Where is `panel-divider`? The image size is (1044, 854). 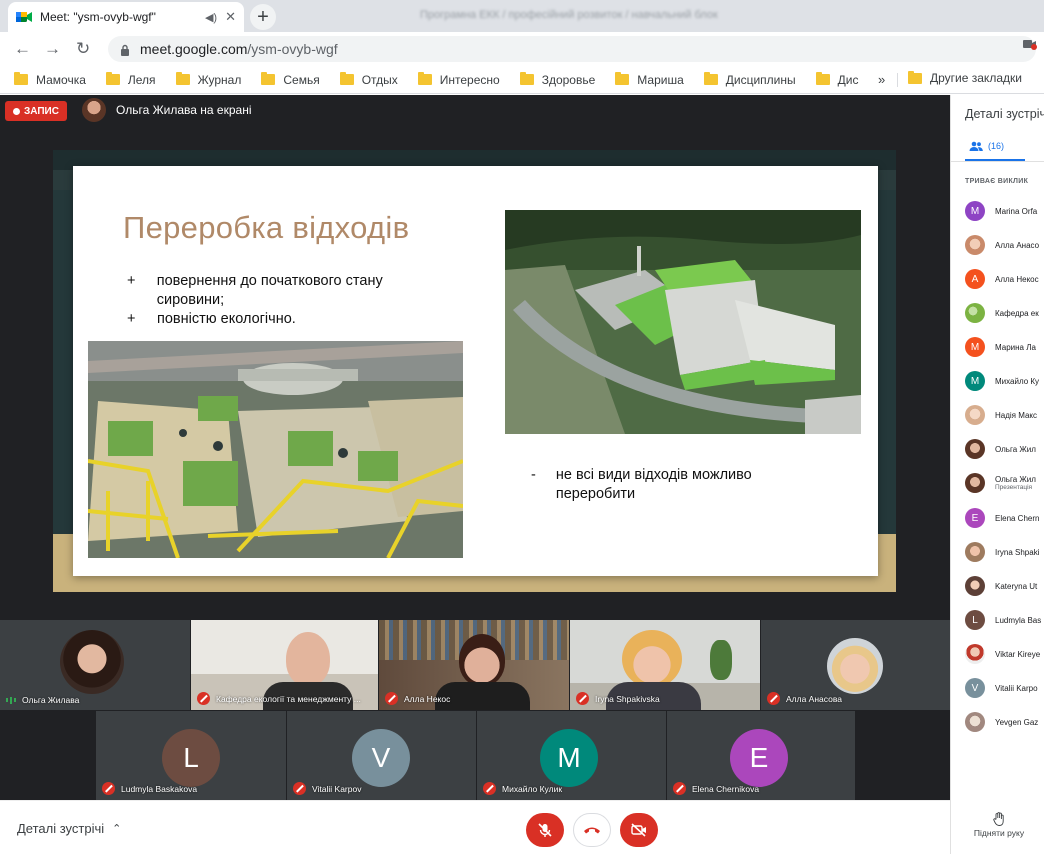 panel-divider is located at coordinates (997, 161).